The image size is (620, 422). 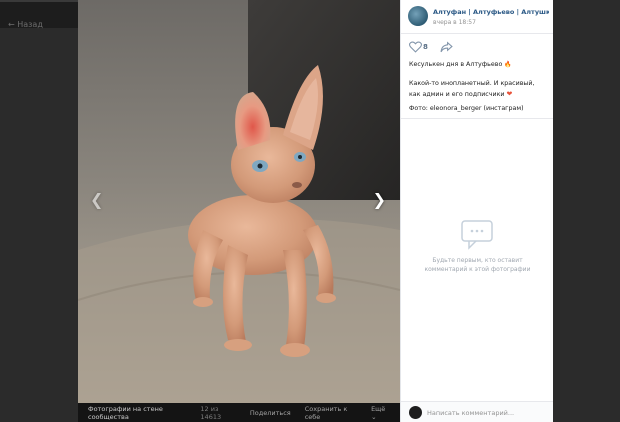 What do you see at coordinates (380, 413) in the screenshot?
I see `more-button: Ещё ⌄` at bounding box center [380, 413].